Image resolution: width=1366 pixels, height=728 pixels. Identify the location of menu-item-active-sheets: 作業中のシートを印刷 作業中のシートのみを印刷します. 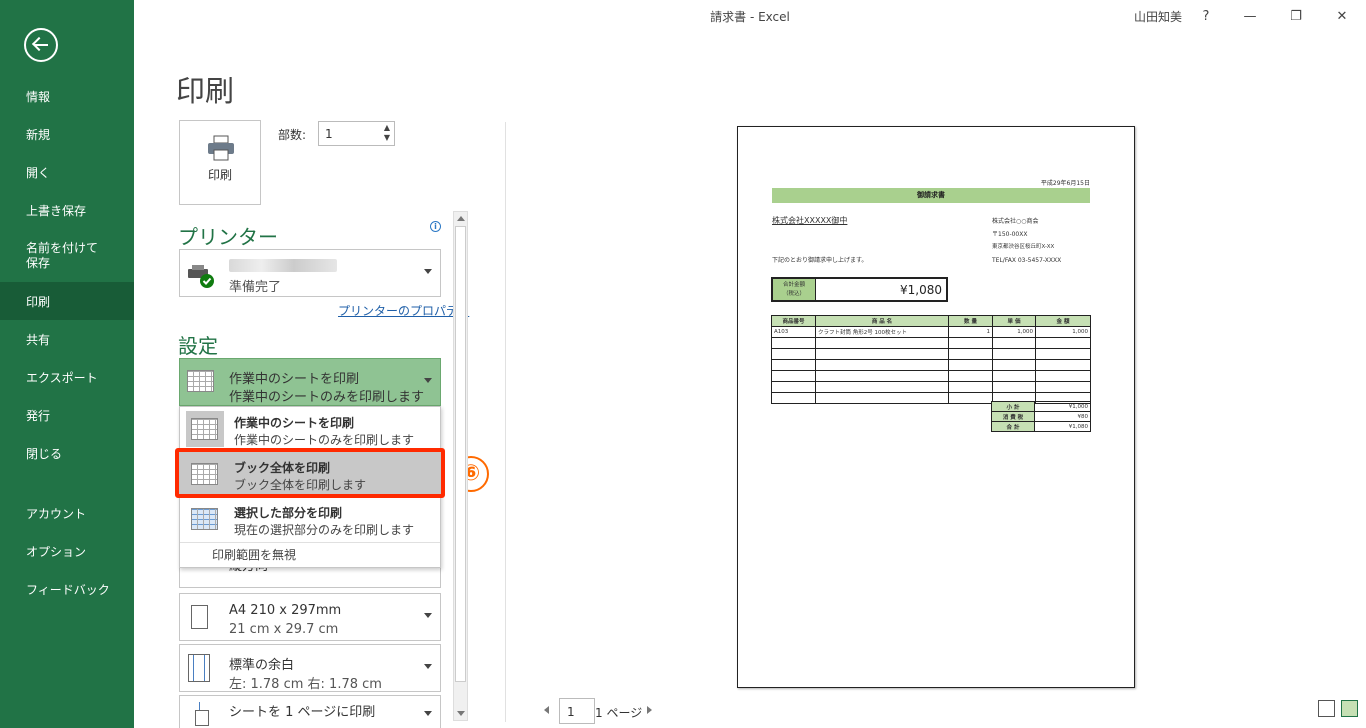
(310, 429).